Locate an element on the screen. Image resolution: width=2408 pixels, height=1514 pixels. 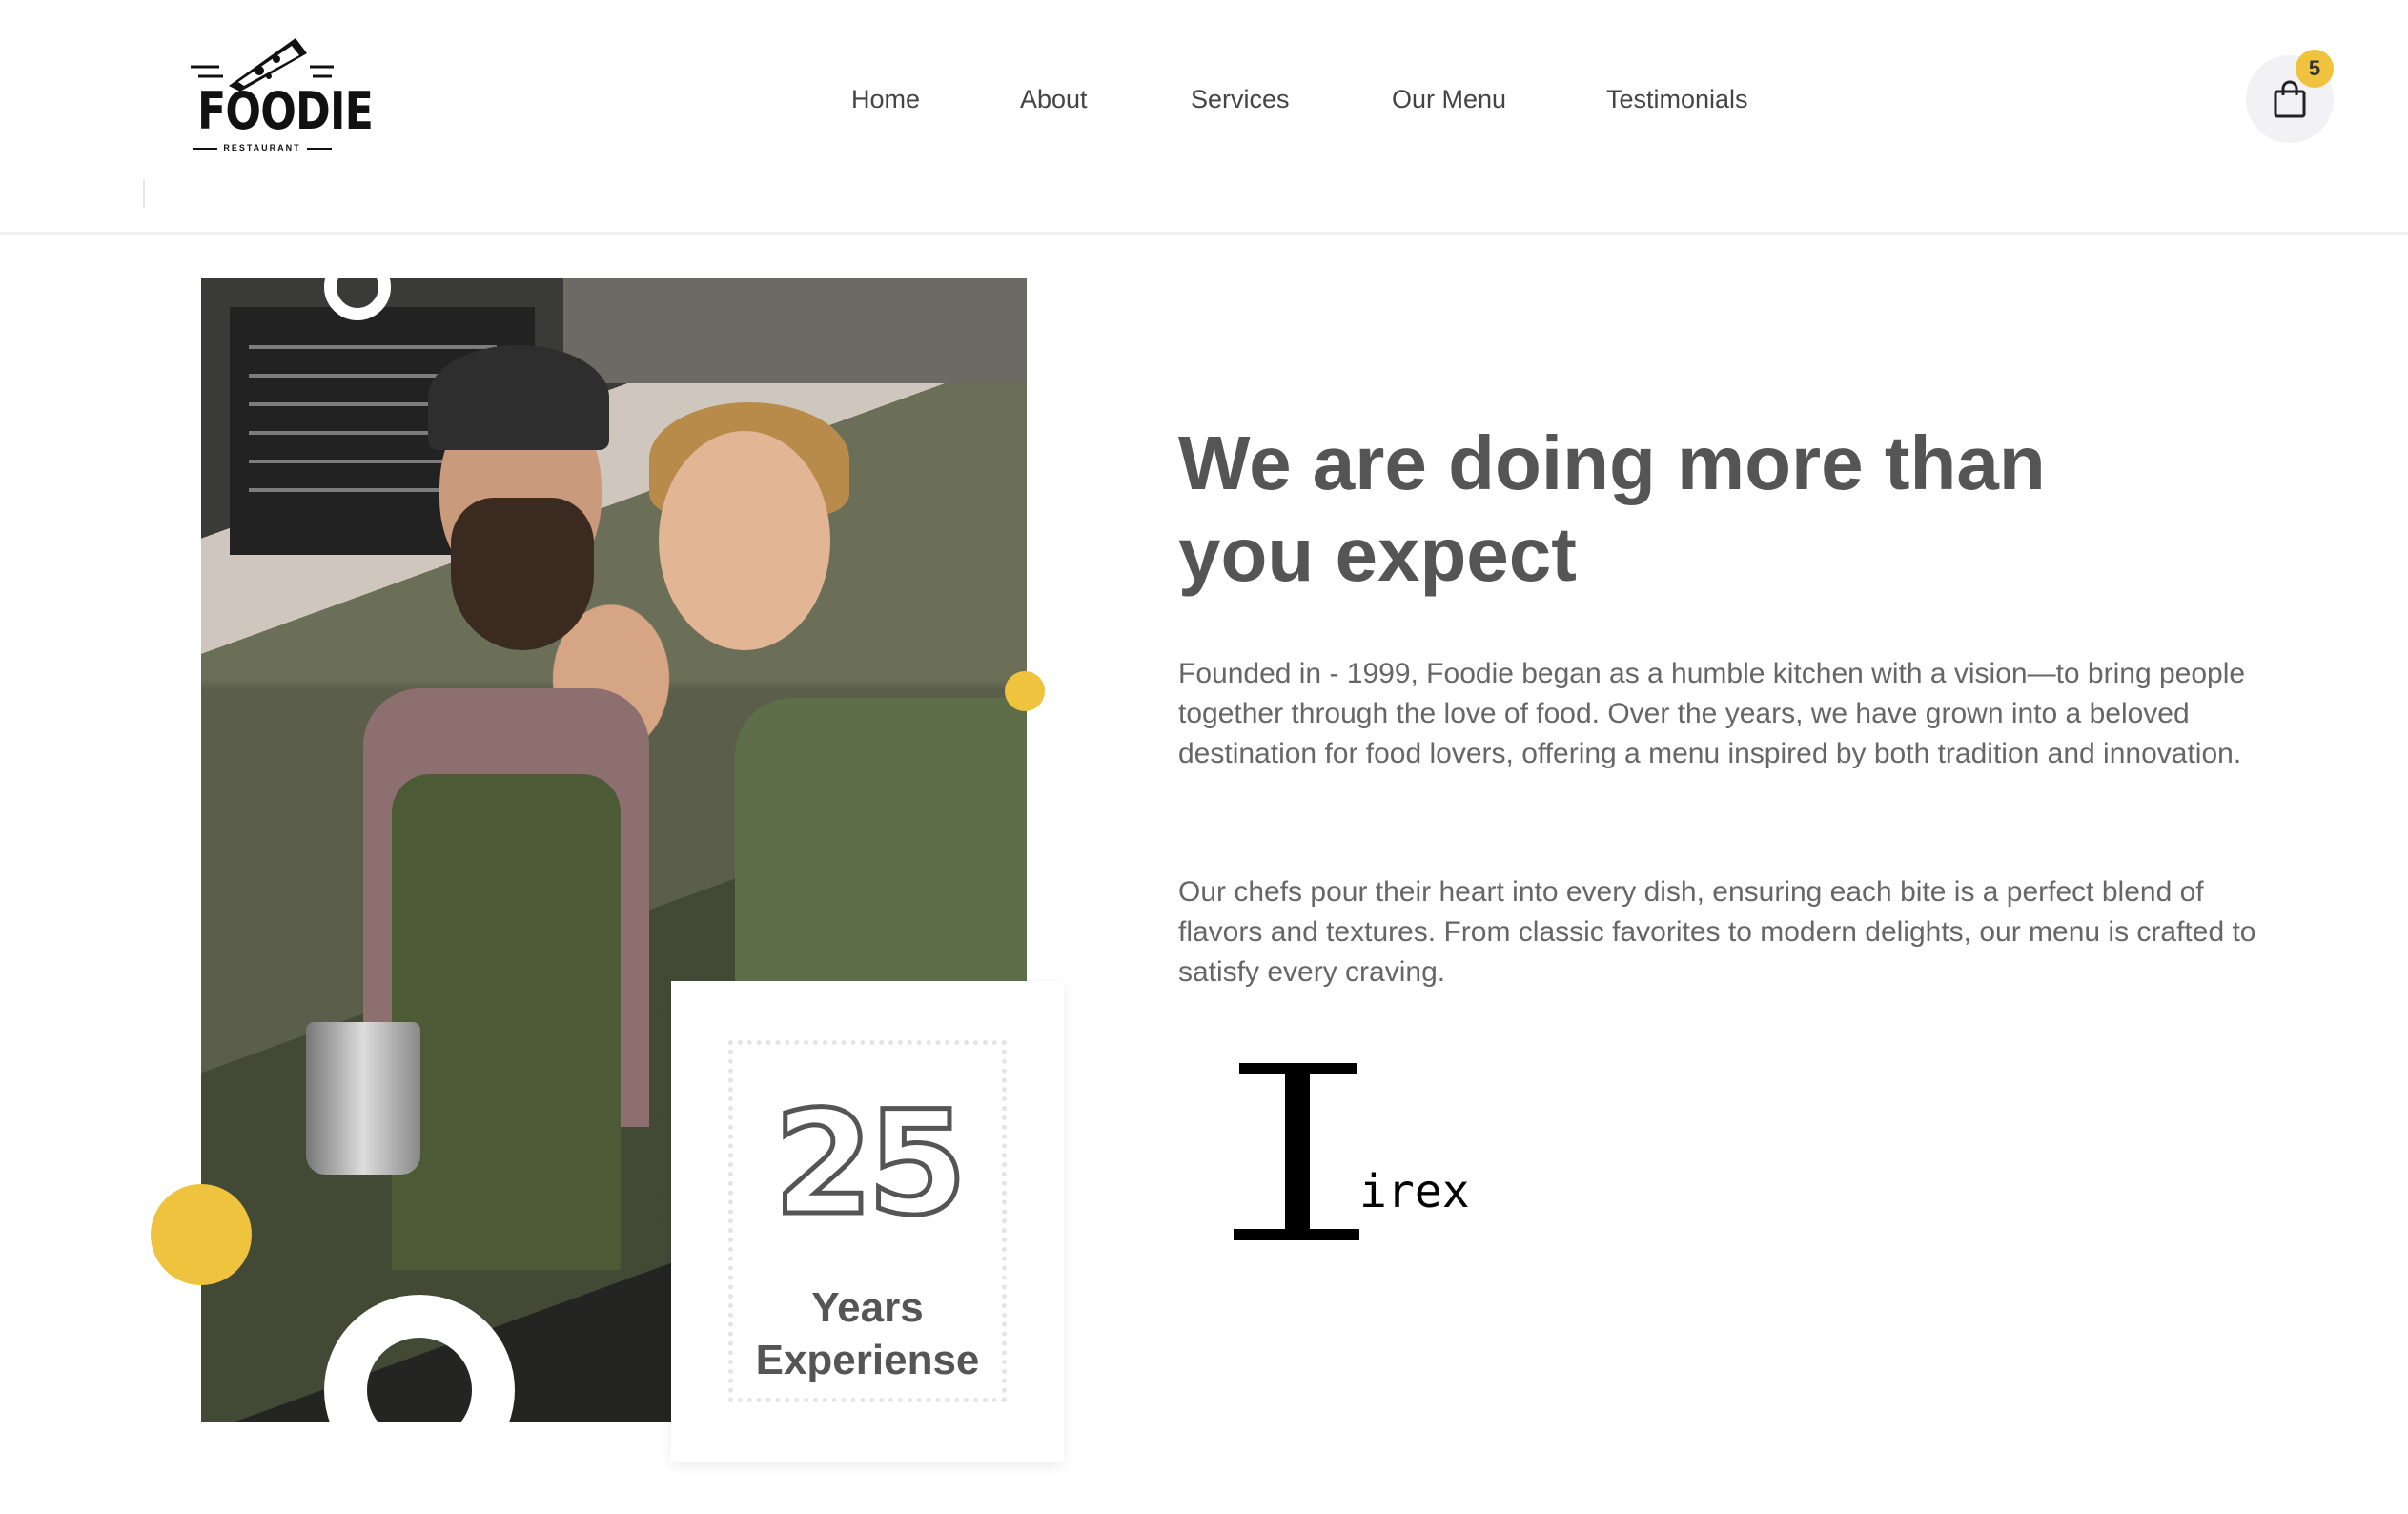
foodie-logo: FOODIE RESTAURANT is located at coordinates (277, 95).